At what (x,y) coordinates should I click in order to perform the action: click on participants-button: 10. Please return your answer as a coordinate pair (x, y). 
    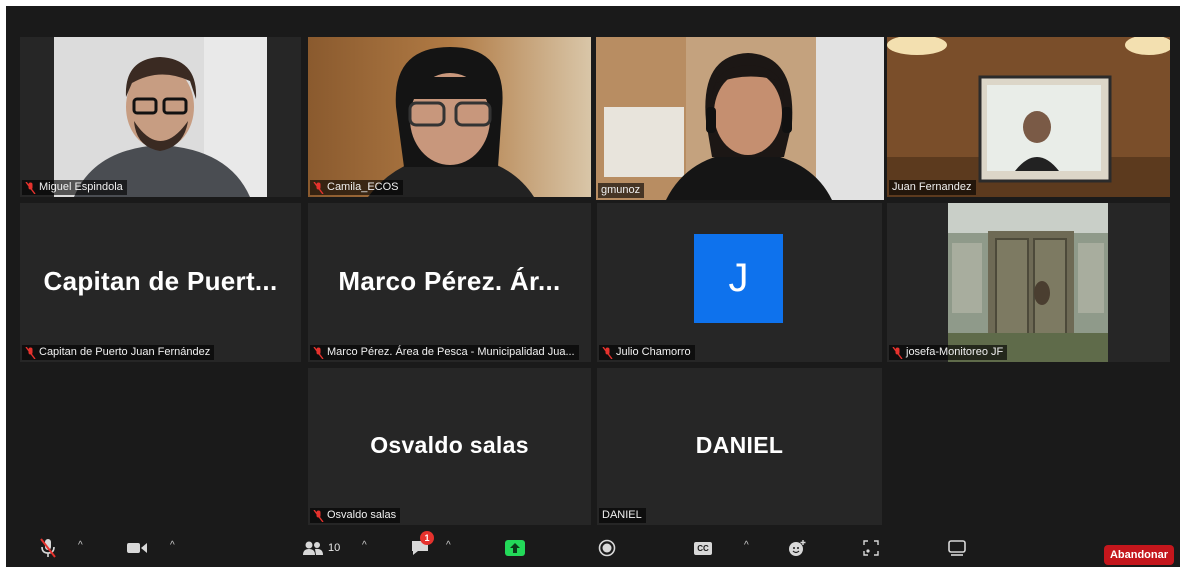
    Looking at the image, I should click on (324, 548).